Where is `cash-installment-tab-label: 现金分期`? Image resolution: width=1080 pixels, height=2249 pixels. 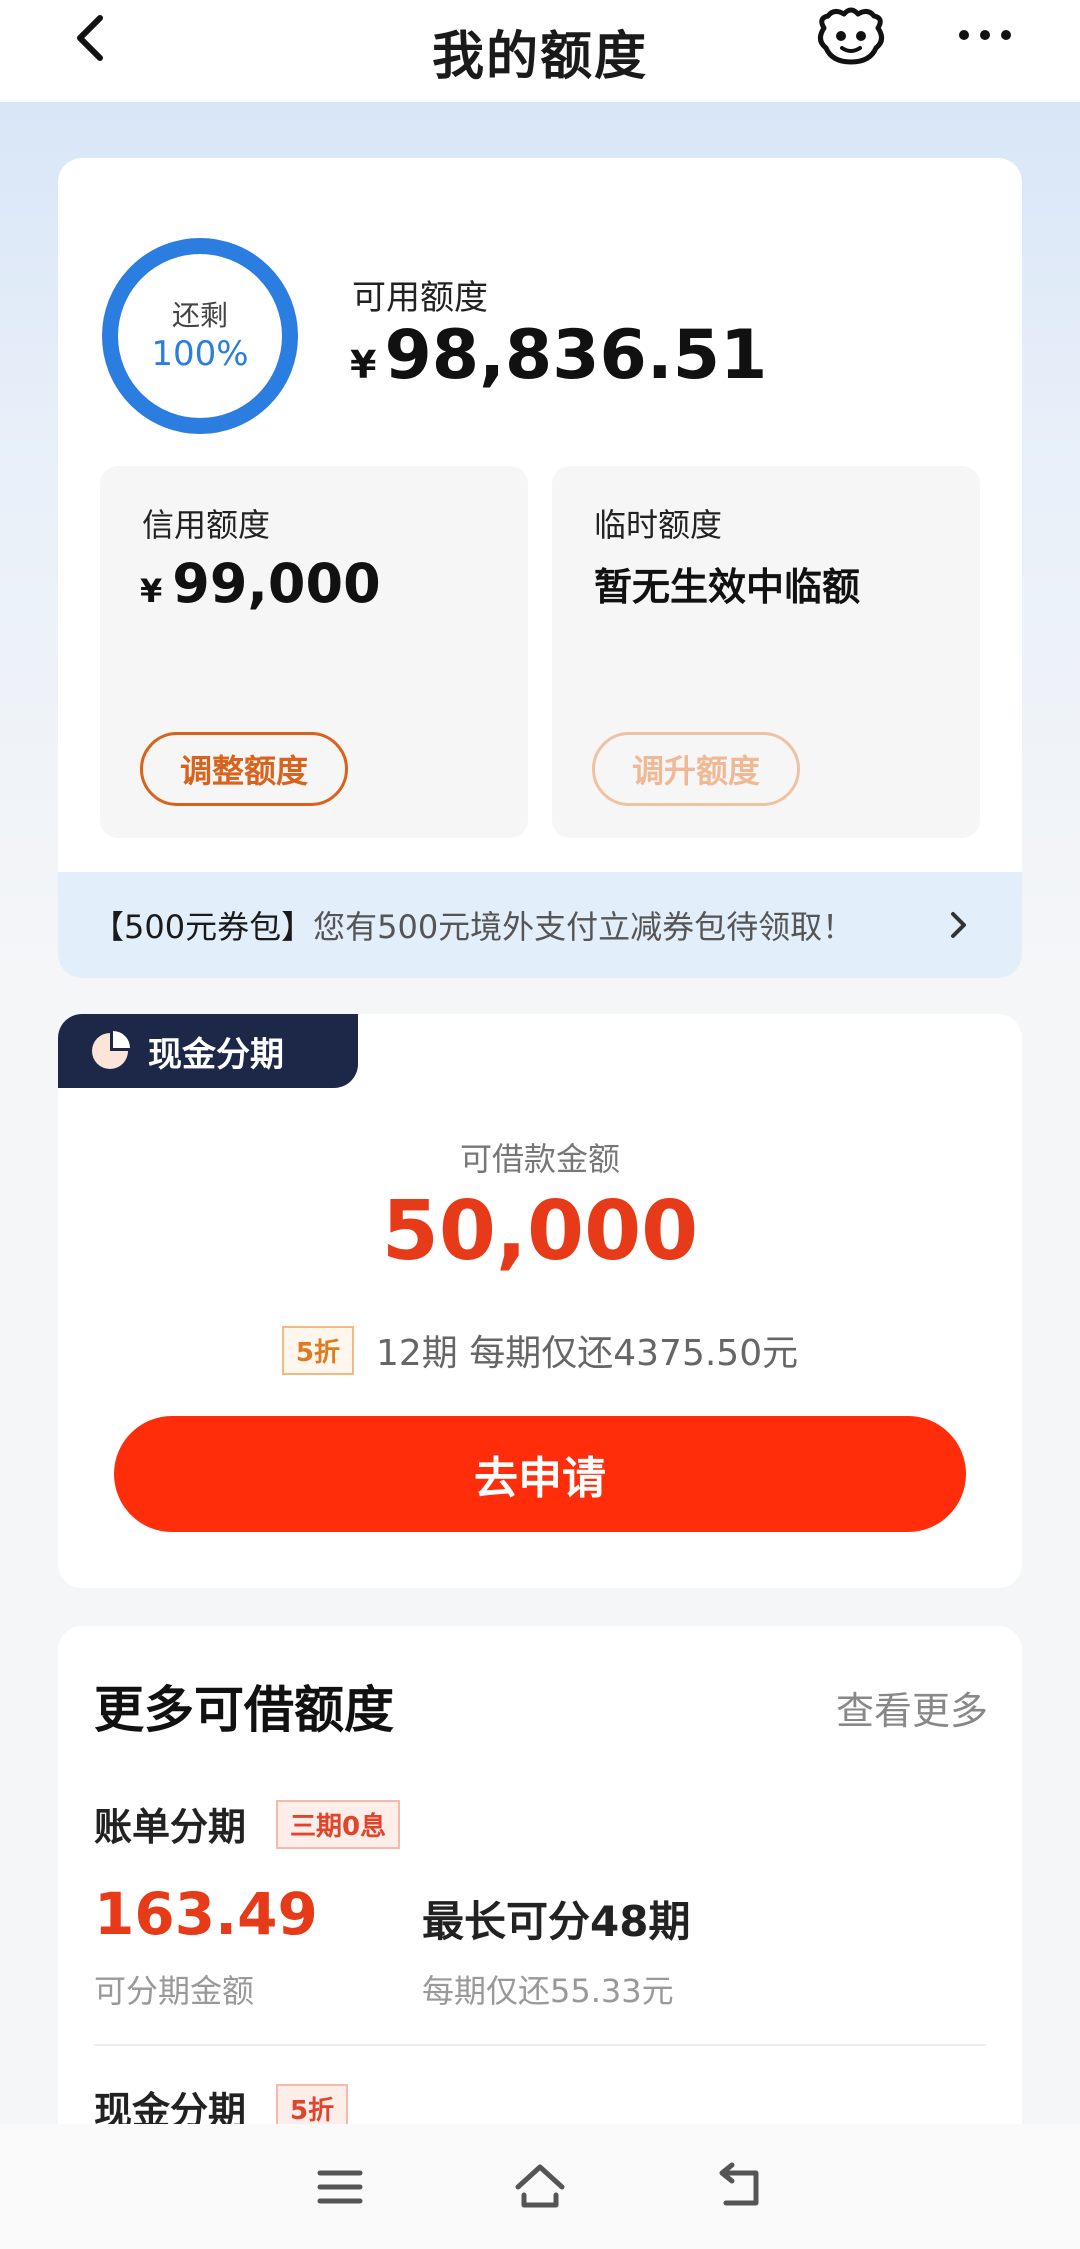
cash-installment-tab-label: 现金分期 is located at coordinates (216, 1054).